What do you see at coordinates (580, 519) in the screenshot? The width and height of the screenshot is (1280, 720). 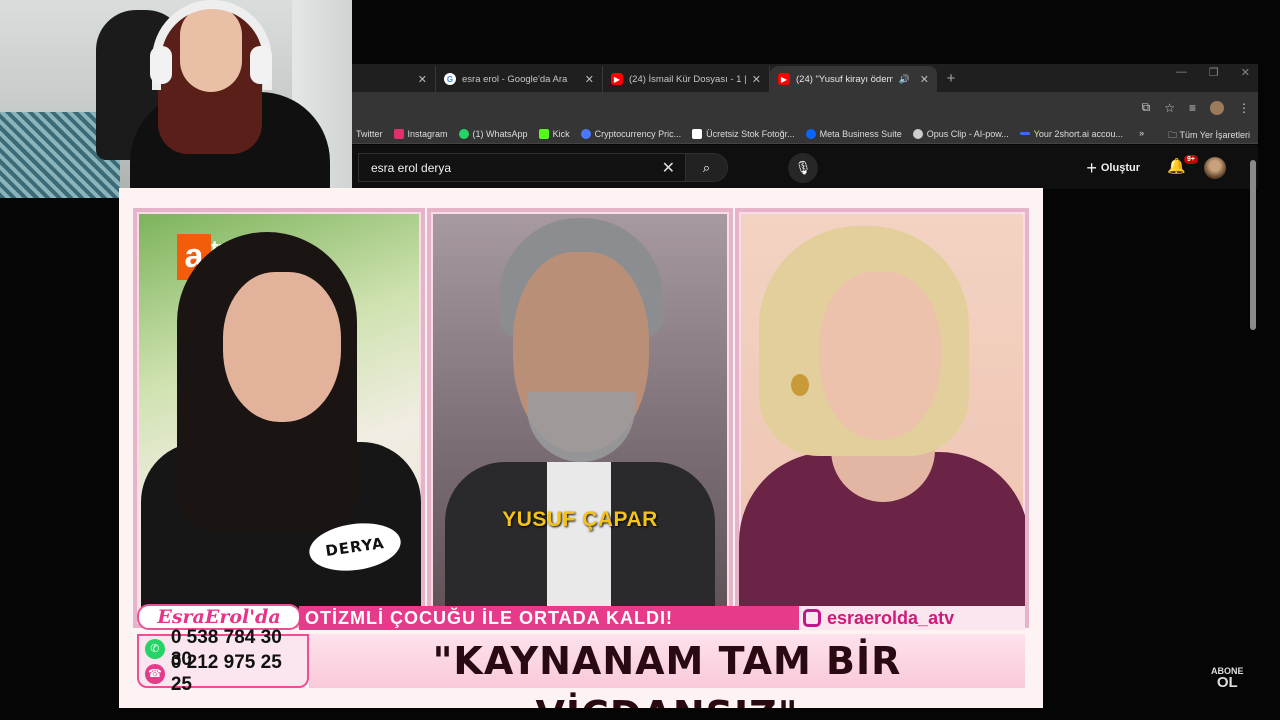 I see `person-caption: YUSUF ÇAPAR` at bounding box center [580, 519].